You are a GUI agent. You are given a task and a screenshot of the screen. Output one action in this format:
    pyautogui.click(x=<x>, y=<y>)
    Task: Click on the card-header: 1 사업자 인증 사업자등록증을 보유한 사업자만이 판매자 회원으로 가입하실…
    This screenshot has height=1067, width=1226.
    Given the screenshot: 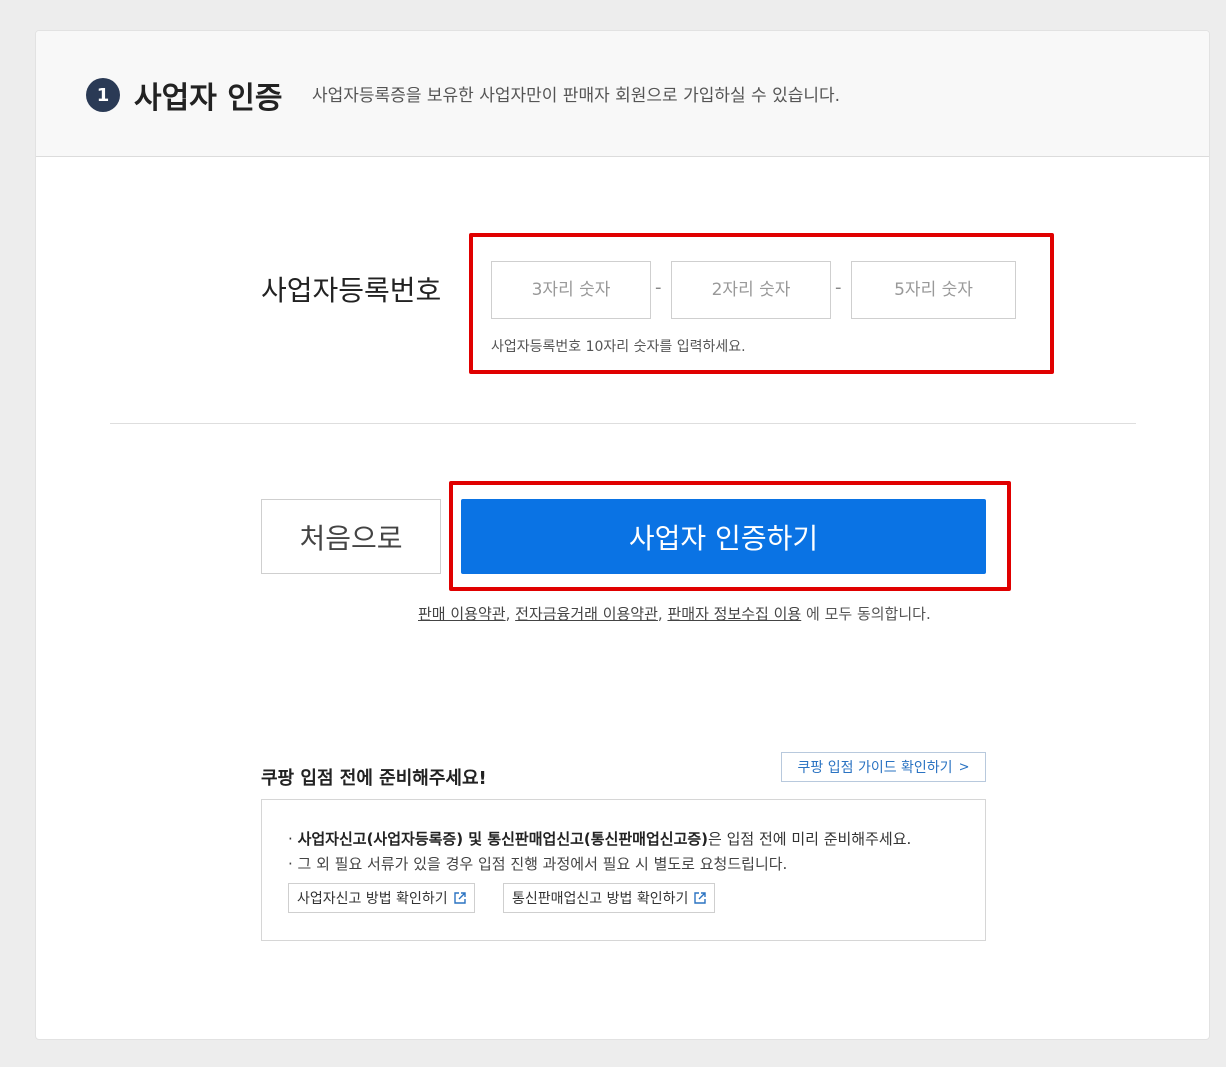 What is the action you would take?
    pyautogui.click(x=622, y=94)
    